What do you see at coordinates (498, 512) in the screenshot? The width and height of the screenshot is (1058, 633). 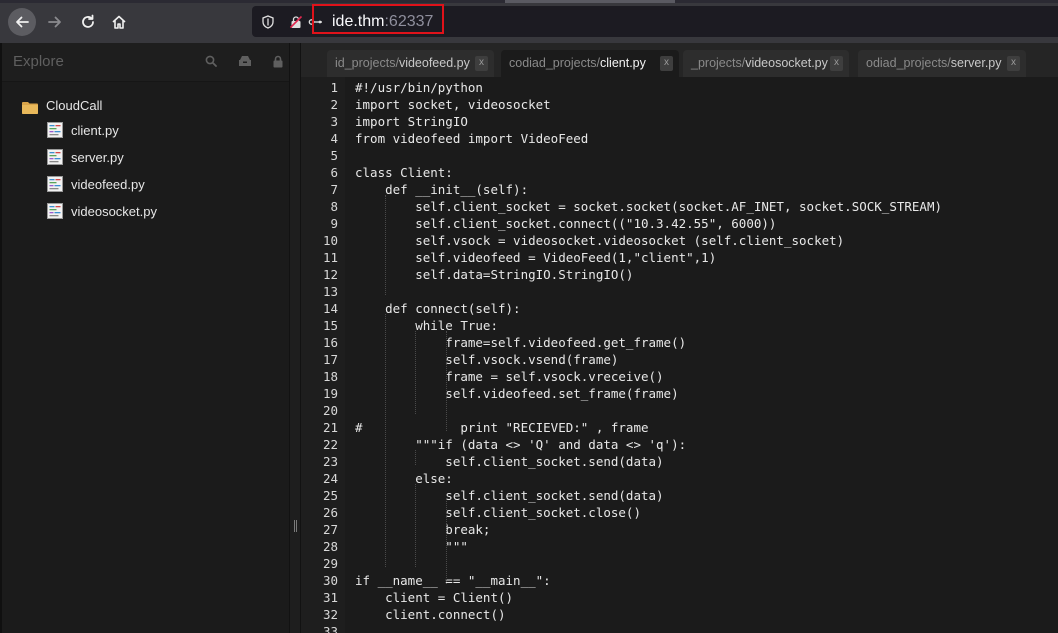 I see `code-text: self.client_socket.close()` at bounding box center [498, 512].